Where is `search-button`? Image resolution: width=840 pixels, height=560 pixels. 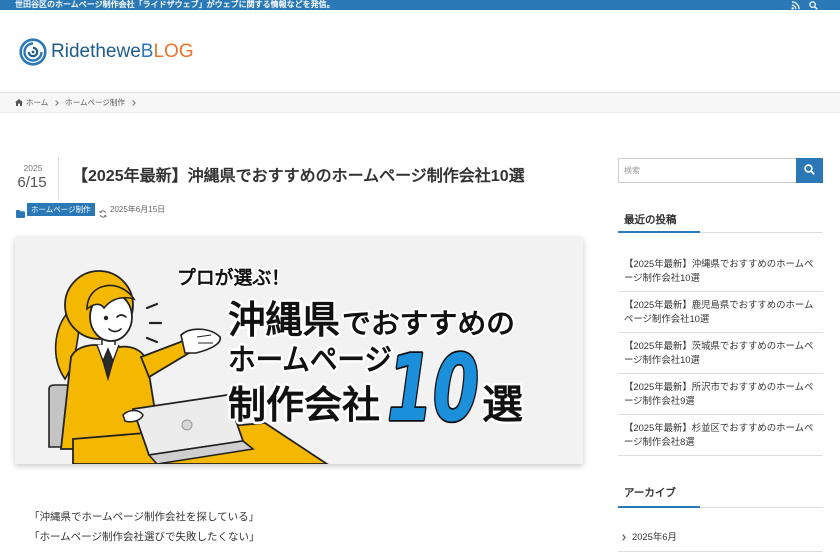 search-button is located at coordinates (809, 170).